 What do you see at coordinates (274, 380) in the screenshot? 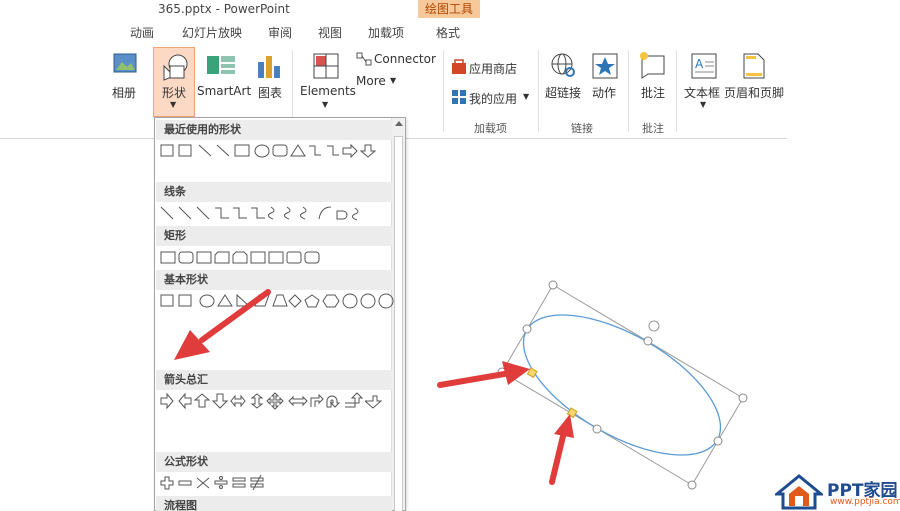
I see `category-block-arrows: 箭头总汇` at bounding box center [274, 380].